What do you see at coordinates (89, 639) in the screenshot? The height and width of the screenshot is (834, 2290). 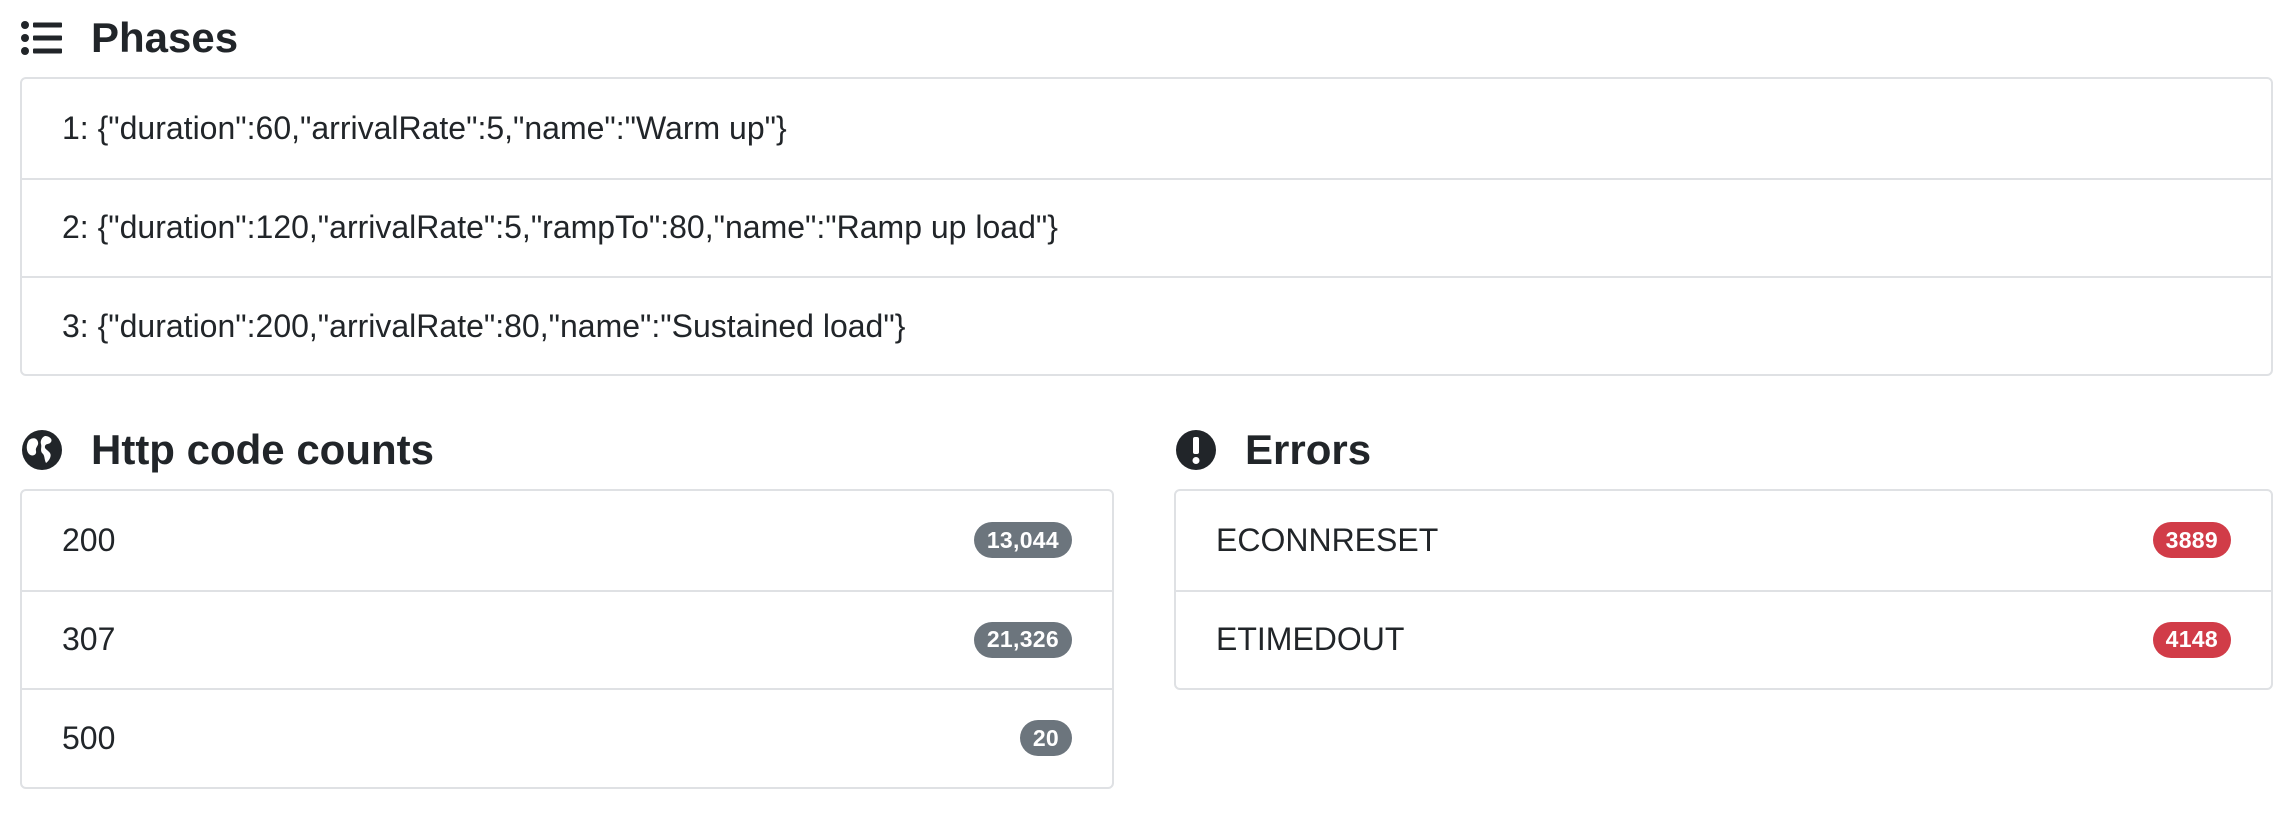 I see `http-code-label: 307` at bounding box center [89, 639].